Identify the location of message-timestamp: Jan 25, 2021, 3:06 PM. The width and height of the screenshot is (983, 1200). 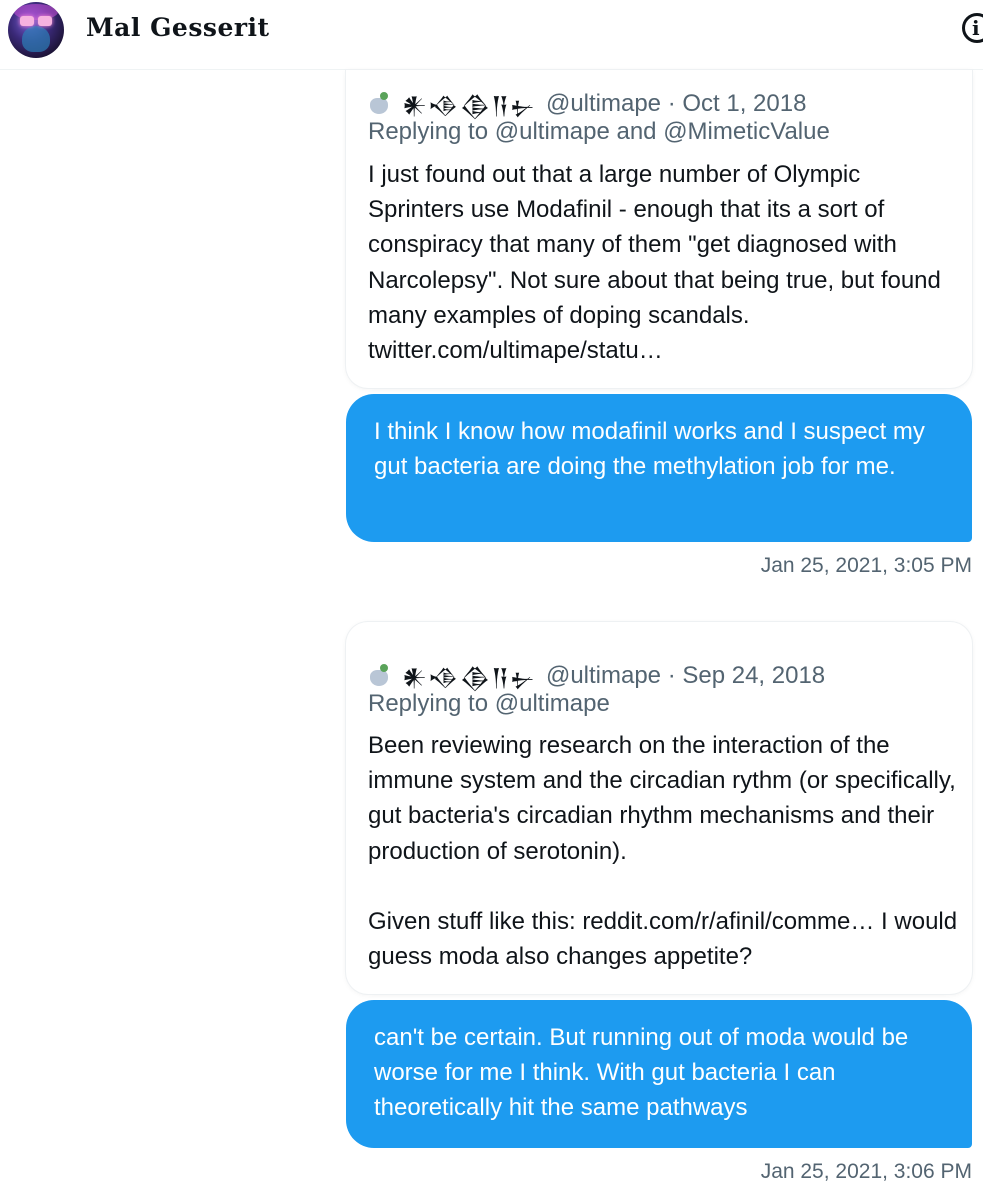
(866, 1171).